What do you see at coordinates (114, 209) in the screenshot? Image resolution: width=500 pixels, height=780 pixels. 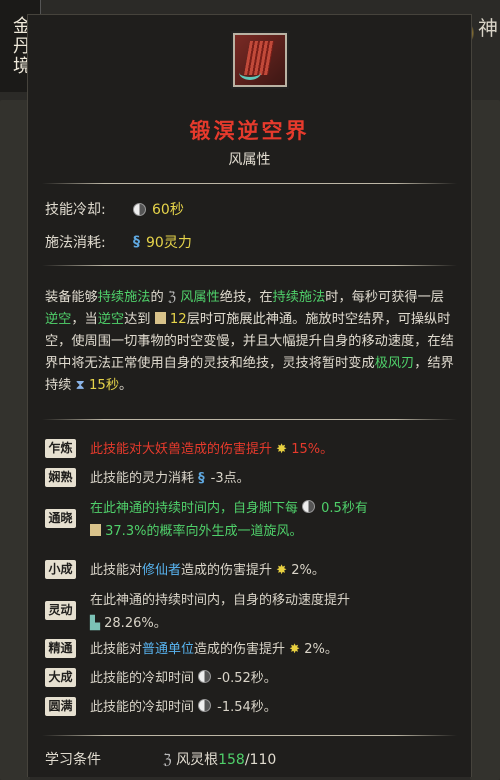 I see `cooldown-row: 技能冷却: 60秒` at bounding box center [114, 209].